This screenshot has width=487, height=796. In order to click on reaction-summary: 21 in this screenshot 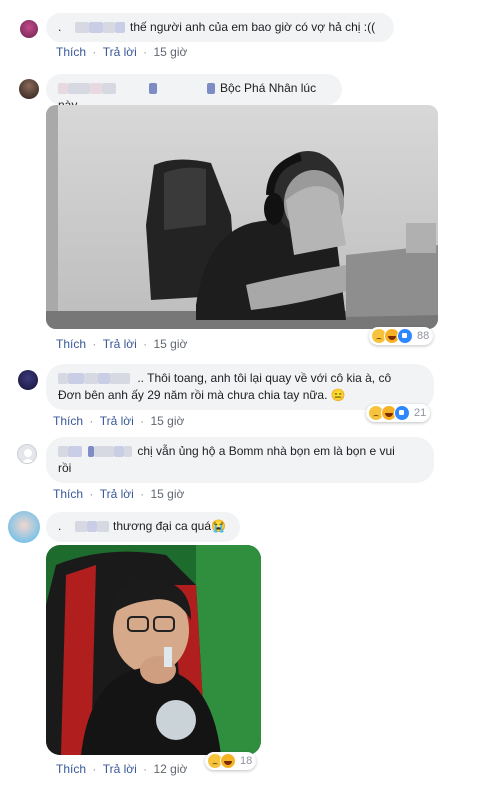, I will do `click(398, 413)`.